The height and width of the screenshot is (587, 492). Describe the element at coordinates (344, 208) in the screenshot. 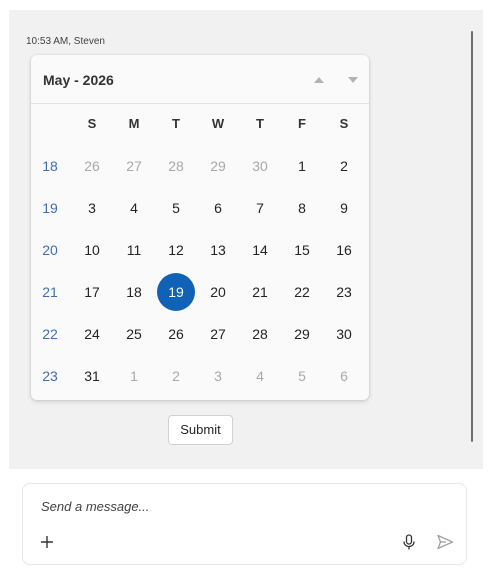

I see `day-cell: 9` at that location.